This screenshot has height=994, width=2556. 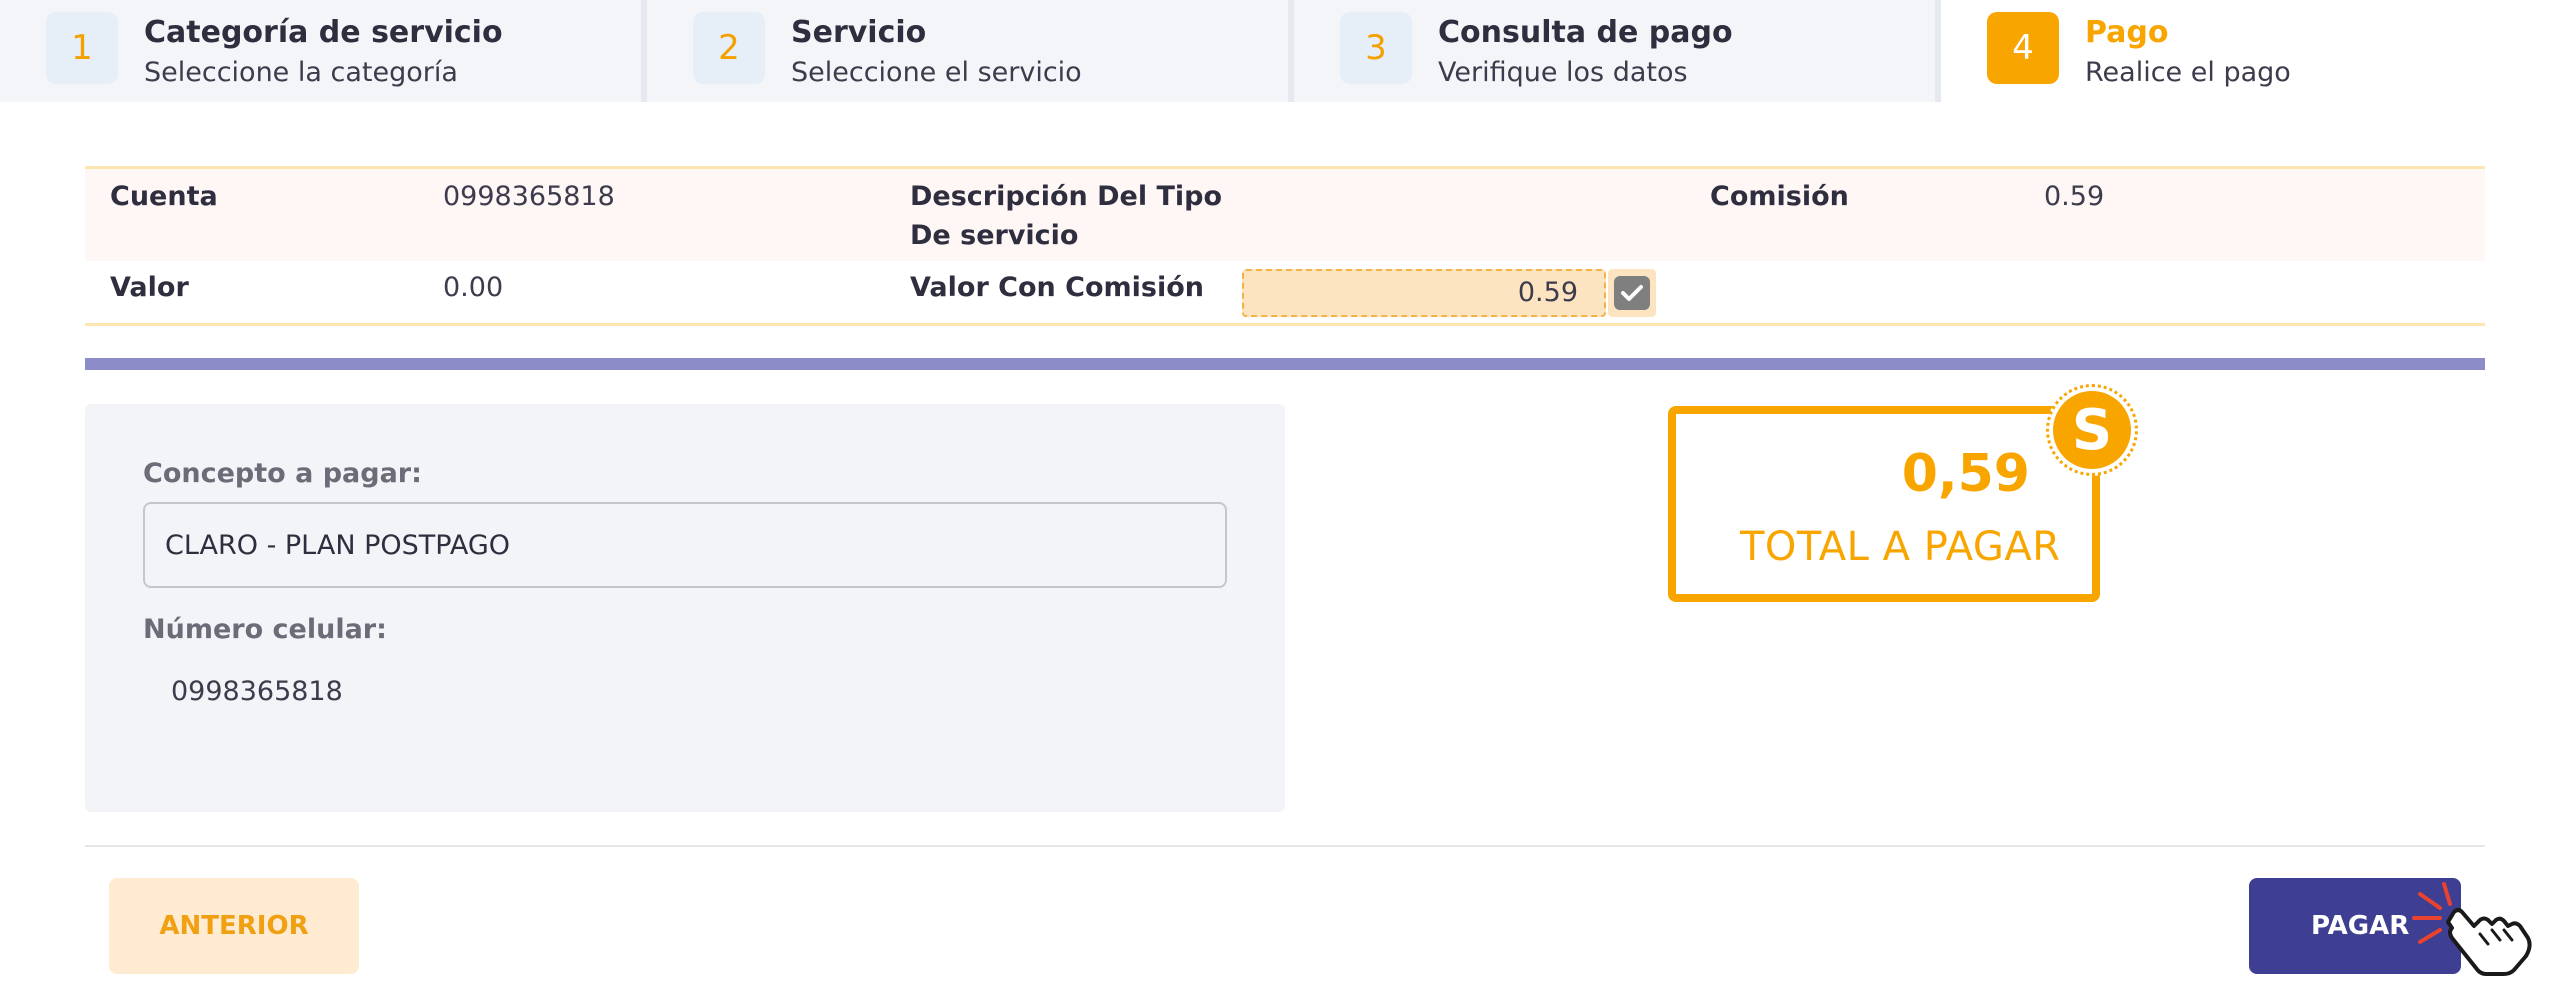 What do you see at coordinates (282, 473) in the screenshot?
I see `concepto-label: Concepto a pagar:` at bounding box center [282, 473].